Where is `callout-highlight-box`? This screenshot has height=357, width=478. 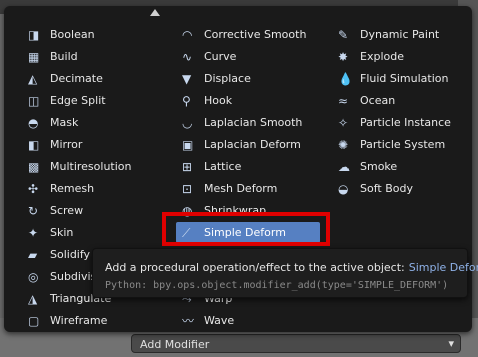
callout-highlight-box is located at coordinates (246, 229).